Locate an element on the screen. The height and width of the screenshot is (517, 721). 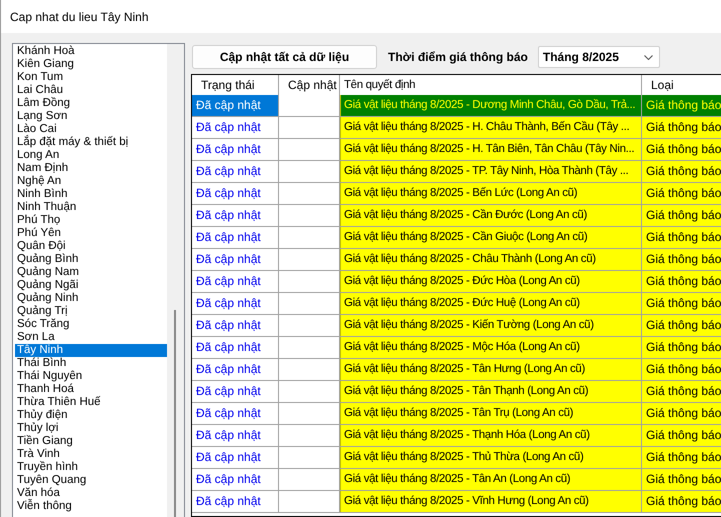
column-header: Cập nhật is located at coordinates (309, 85).